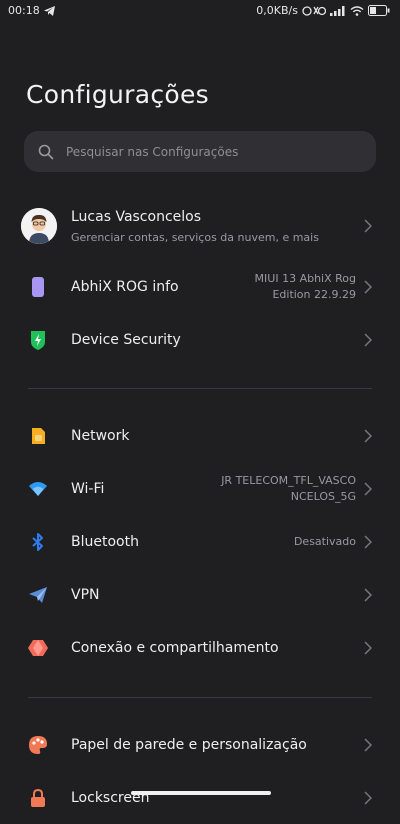  What do you see at coordinates (175, 648) in the screenshot?
I see `settings-item-label: Conexão e compartilhamento` at bounding box center [175, 648].